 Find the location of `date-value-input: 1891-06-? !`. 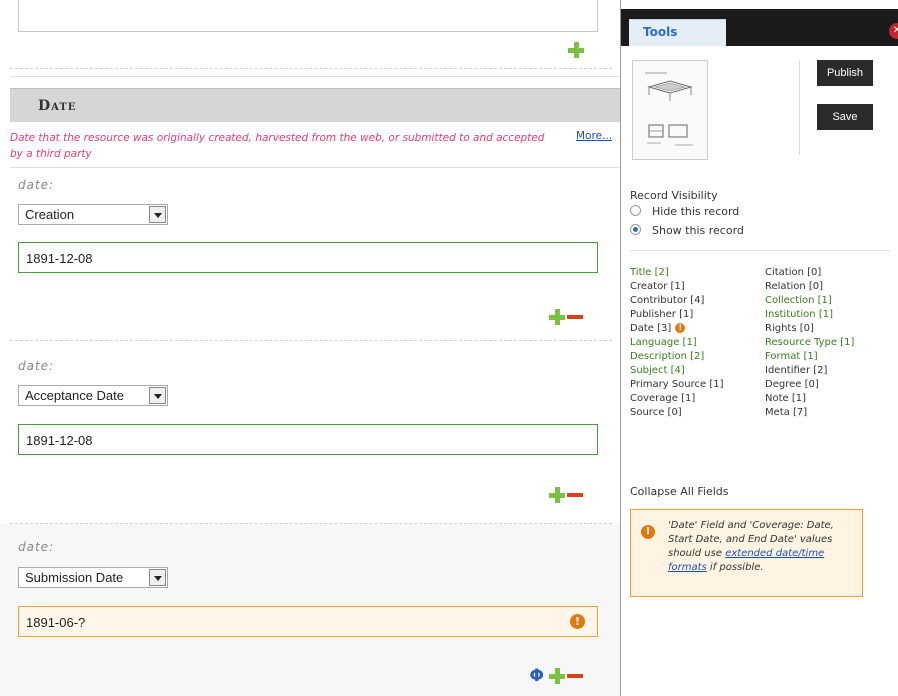

date-value-input: 1891-06-? ! is located at coordinates (308, 621).